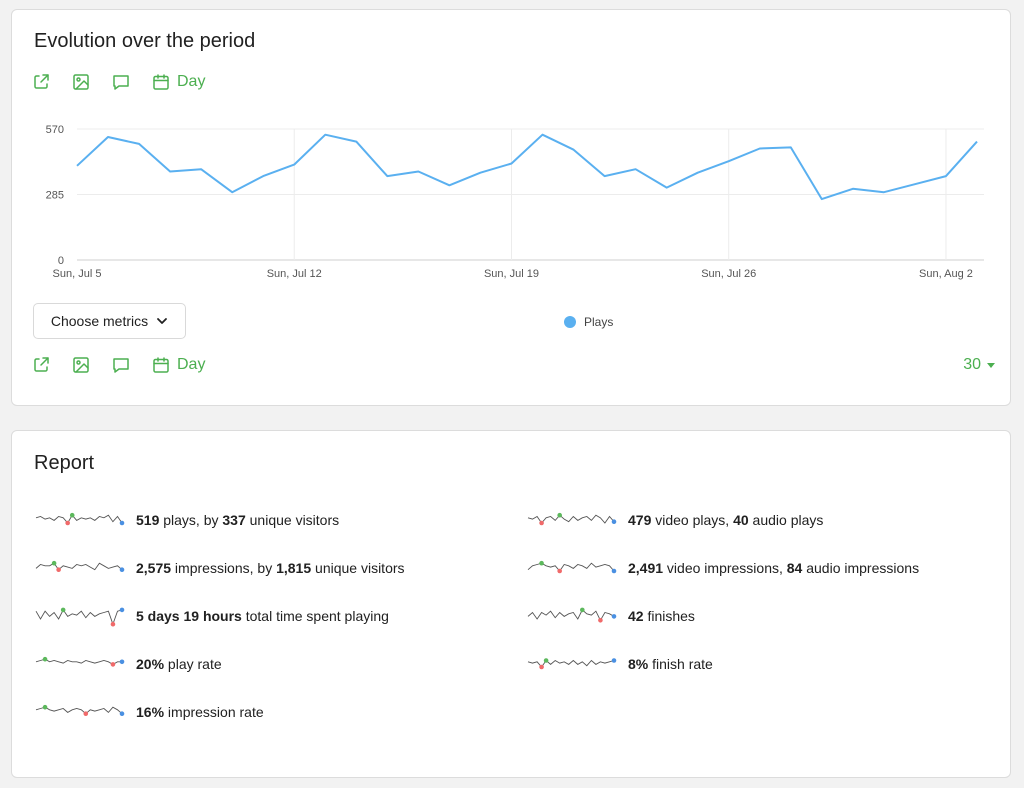  Describe the element at coordinates (599, 322) in the screenshot. I see `legend-label: Plays` at that location.